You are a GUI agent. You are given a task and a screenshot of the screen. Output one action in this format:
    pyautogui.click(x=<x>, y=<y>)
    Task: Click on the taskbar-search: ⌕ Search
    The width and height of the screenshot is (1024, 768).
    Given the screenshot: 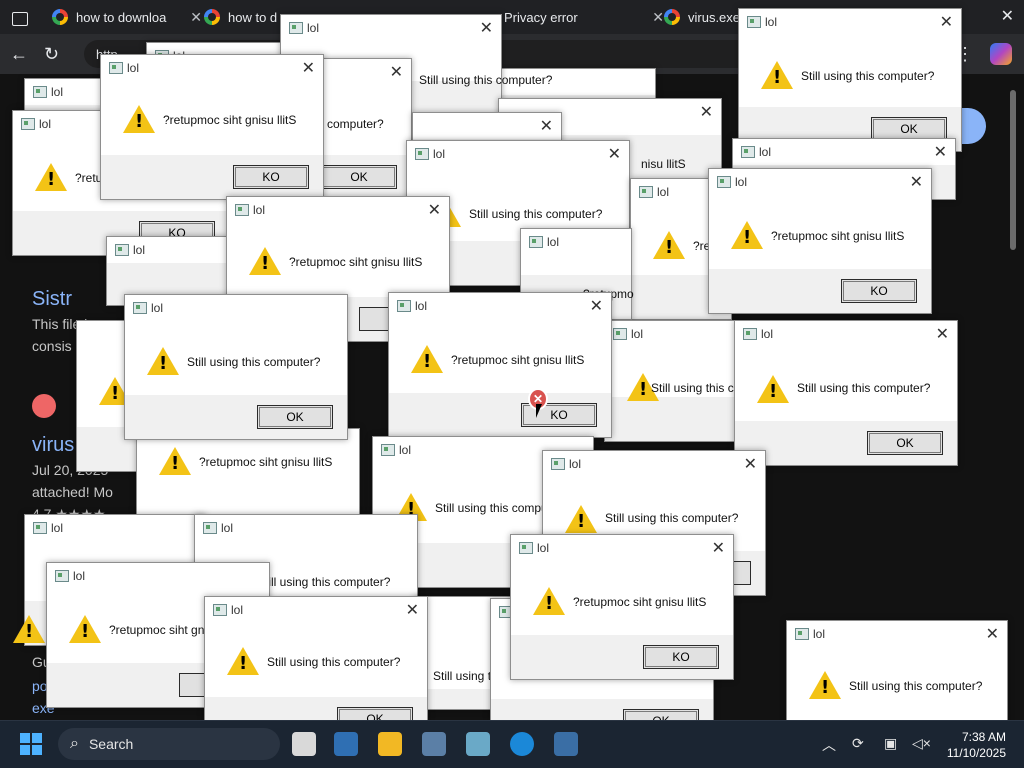 What is the action you would take?
    pyautogui.click(x=169, y=744)
    